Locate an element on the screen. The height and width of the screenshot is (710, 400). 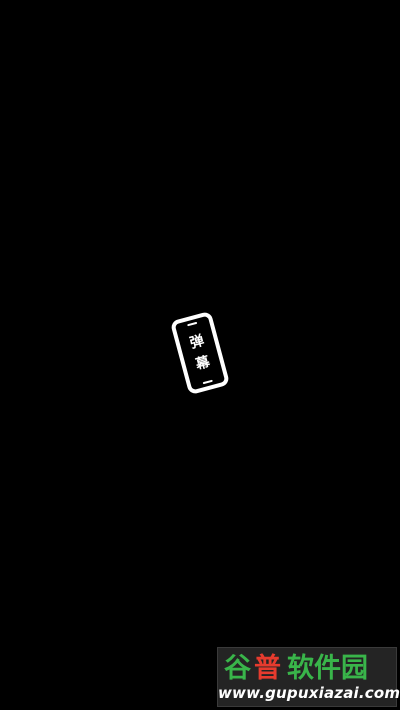
watermark-url: www.gupuxiazai.com is located at coordinates (309, 693).